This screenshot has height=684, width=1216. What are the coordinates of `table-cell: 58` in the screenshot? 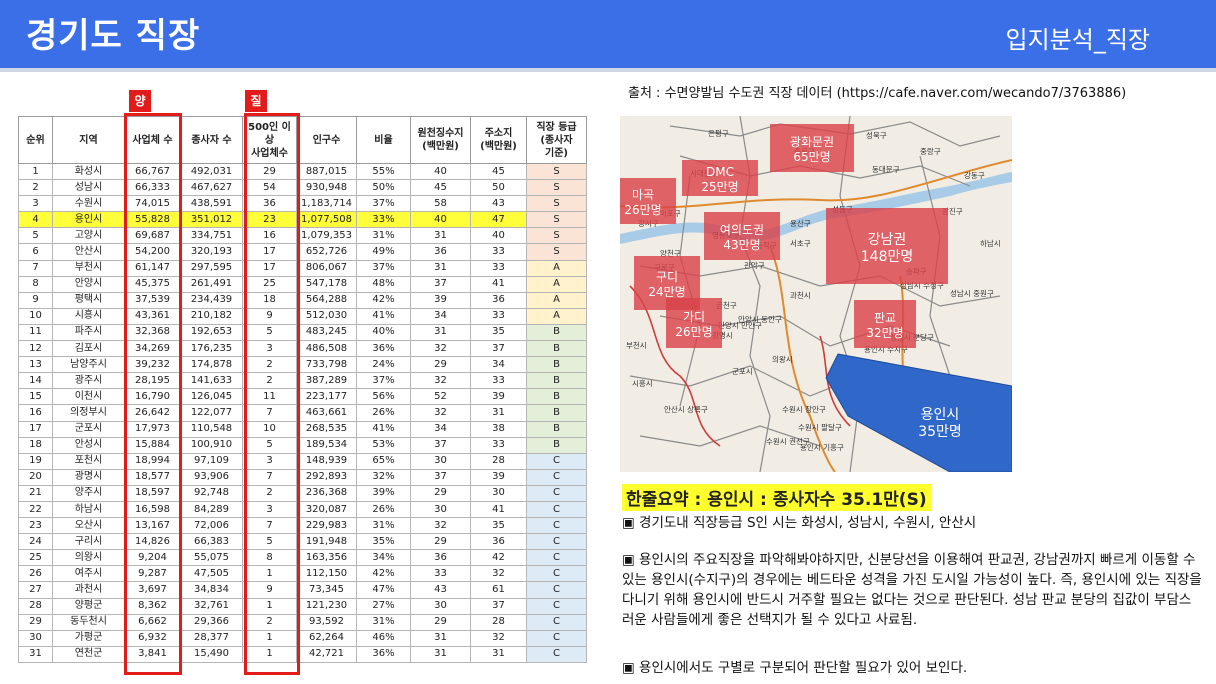 It's located at (440, 204).